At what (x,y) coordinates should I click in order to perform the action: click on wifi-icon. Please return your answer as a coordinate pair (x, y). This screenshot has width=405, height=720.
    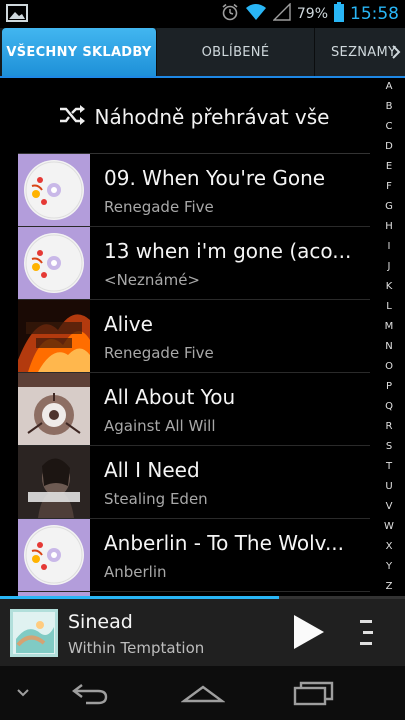
    Looking at the image, I should click on (256, 14).